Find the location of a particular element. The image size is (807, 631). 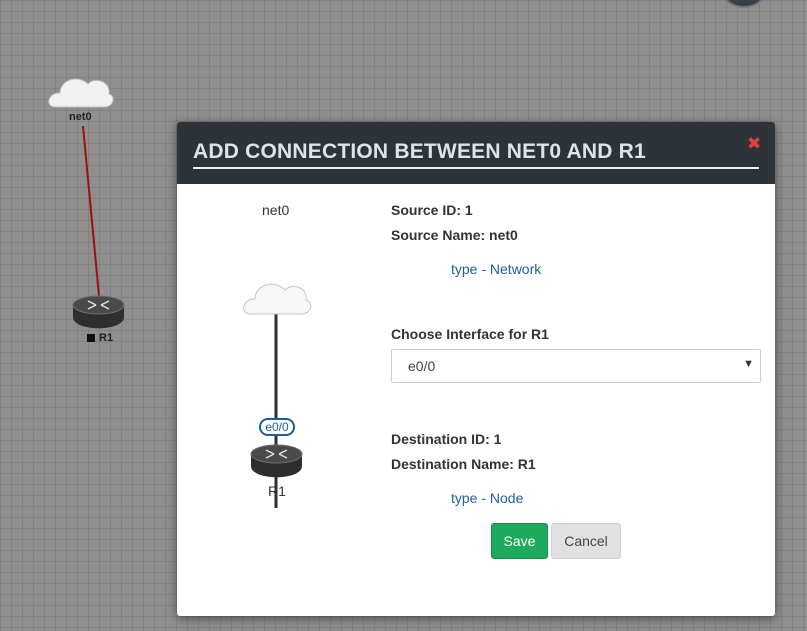

canvas-node-label-r1: R1 is located at coordinates (106, 338).